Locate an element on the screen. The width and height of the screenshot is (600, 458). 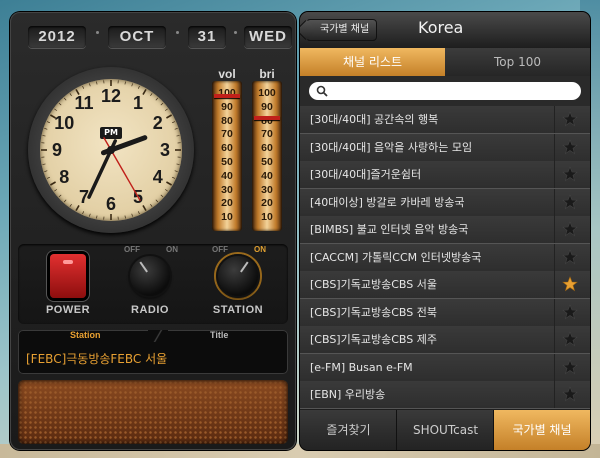
channel-name: [EBN] 우리방송 is located at coordinates (348, 394).